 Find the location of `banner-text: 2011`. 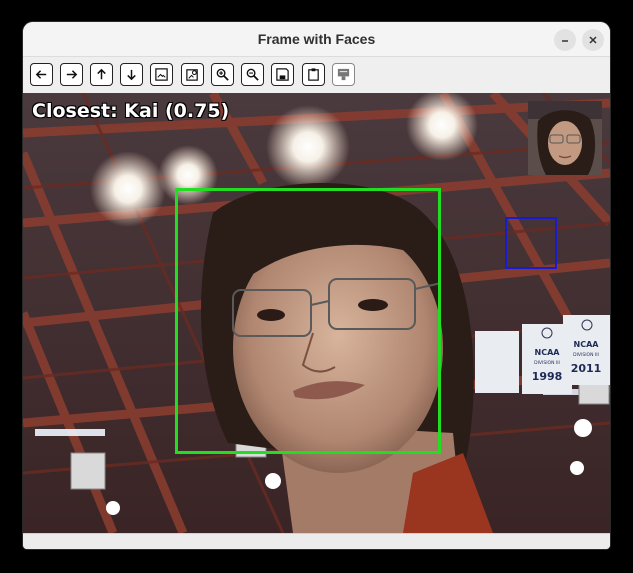

banner-text: 2011 is located at coordinates (586, 368).